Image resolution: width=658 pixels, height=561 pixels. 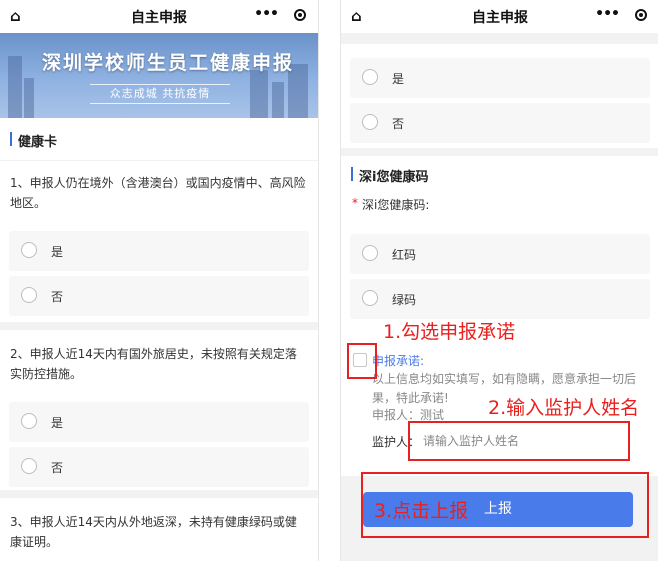 I want to click on banner-title: 深圳学校师生员工健康申报, so click(x=168, y=63).